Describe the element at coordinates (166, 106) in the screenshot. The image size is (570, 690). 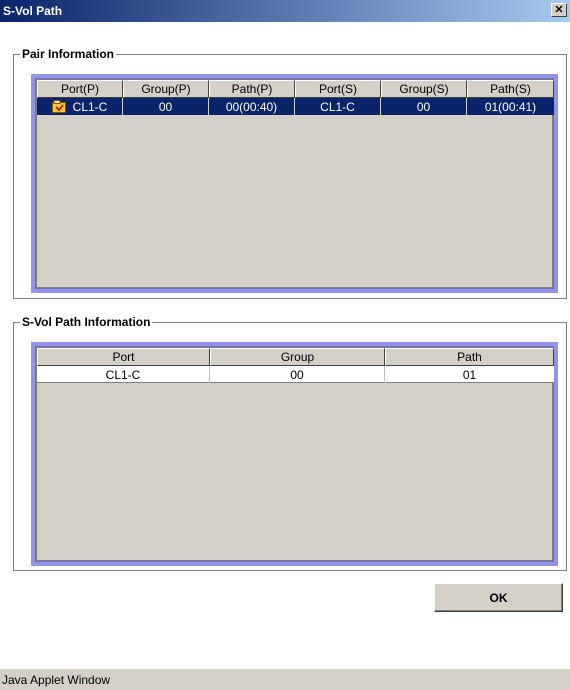
I see `cell-group-p: 00` at that location.